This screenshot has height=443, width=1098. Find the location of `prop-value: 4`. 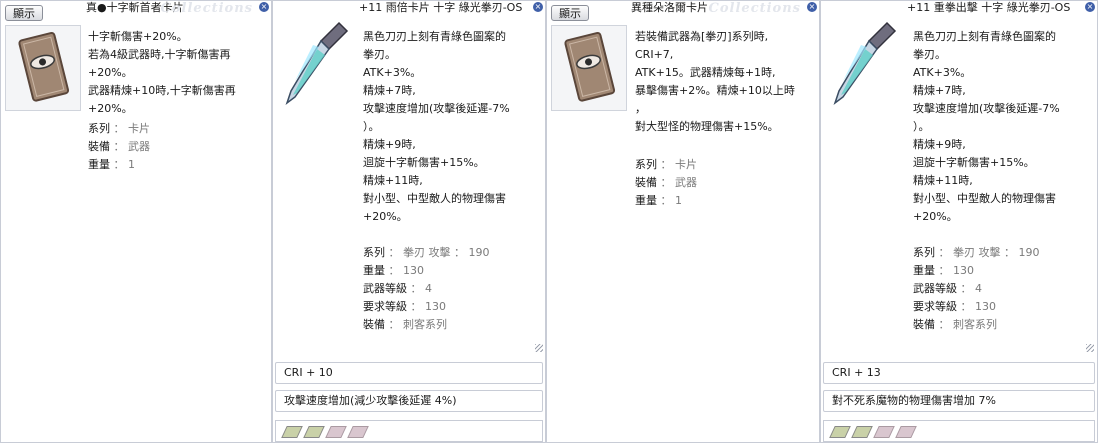

prop-value: 4 is located at coordinates (978, 288).